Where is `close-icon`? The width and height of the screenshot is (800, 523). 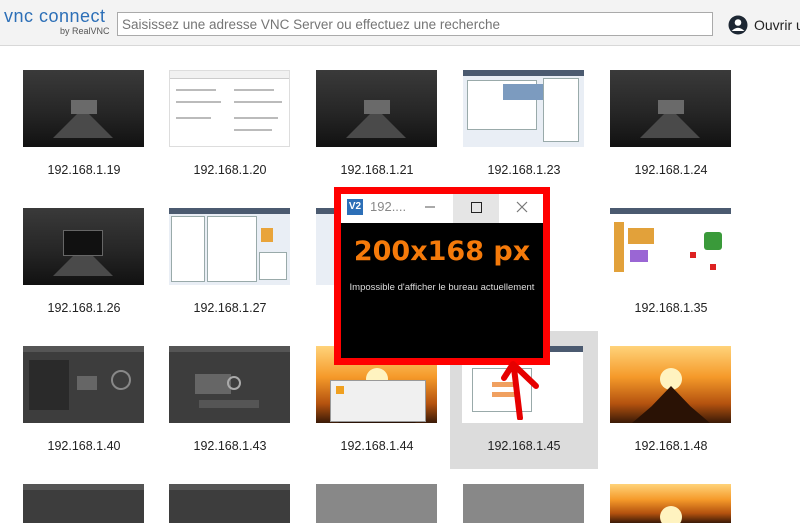
close-icon is located at coordinates (522, 207).